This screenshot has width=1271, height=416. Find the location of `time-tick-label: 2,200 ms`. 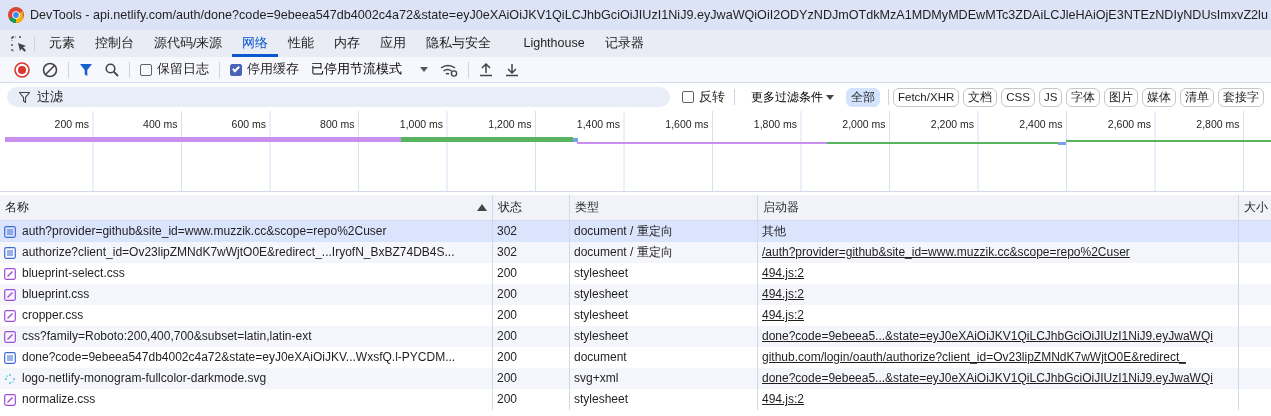

time-tick-label: 2,200 ms is located at coordinates (952, 124).